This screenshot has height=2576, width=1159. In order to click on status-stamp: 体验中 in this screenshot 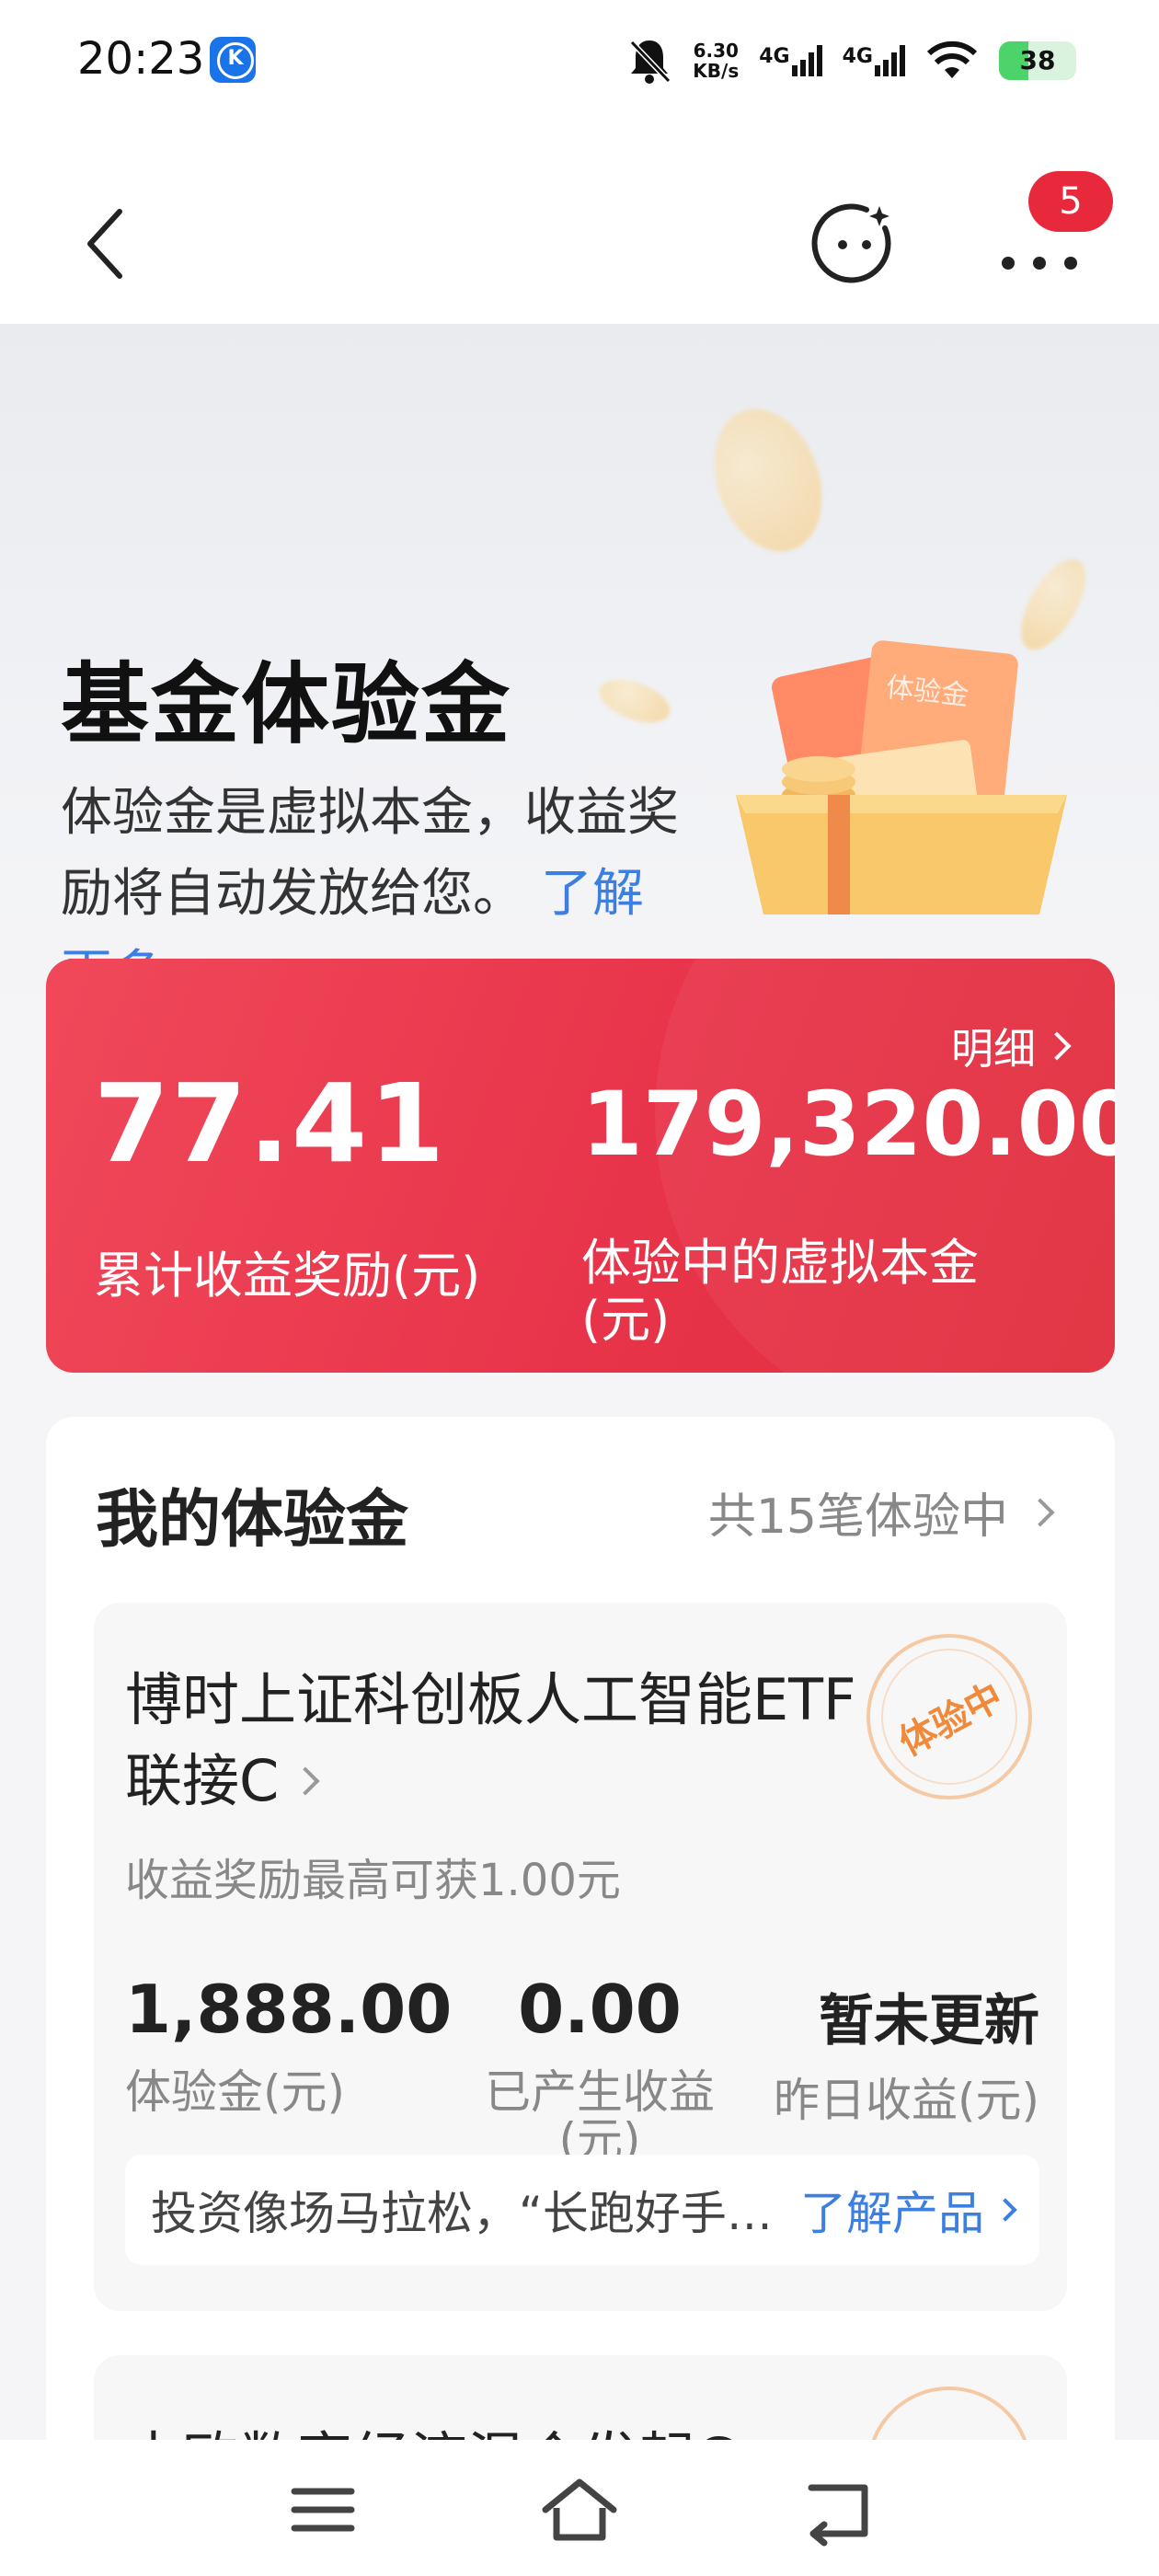, I will do `click(949, 1717)`.